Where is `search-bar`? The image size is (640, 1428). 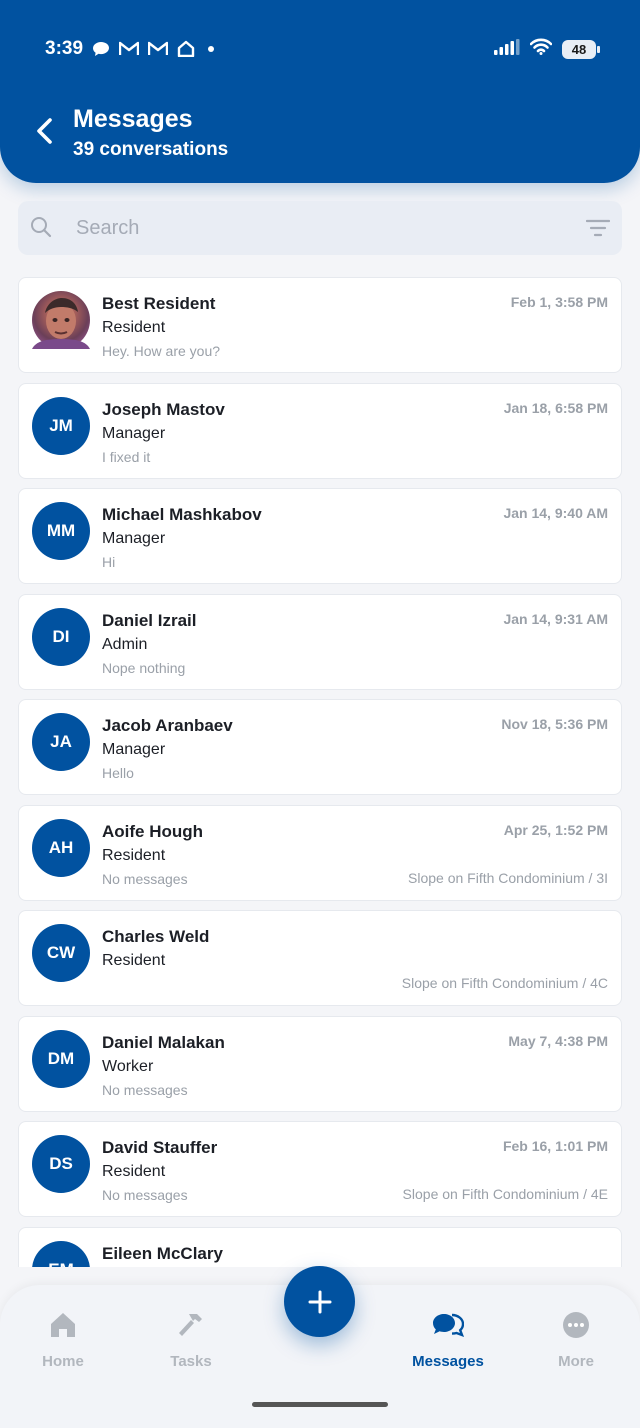
search-bar is located at coordinates (320, 228).